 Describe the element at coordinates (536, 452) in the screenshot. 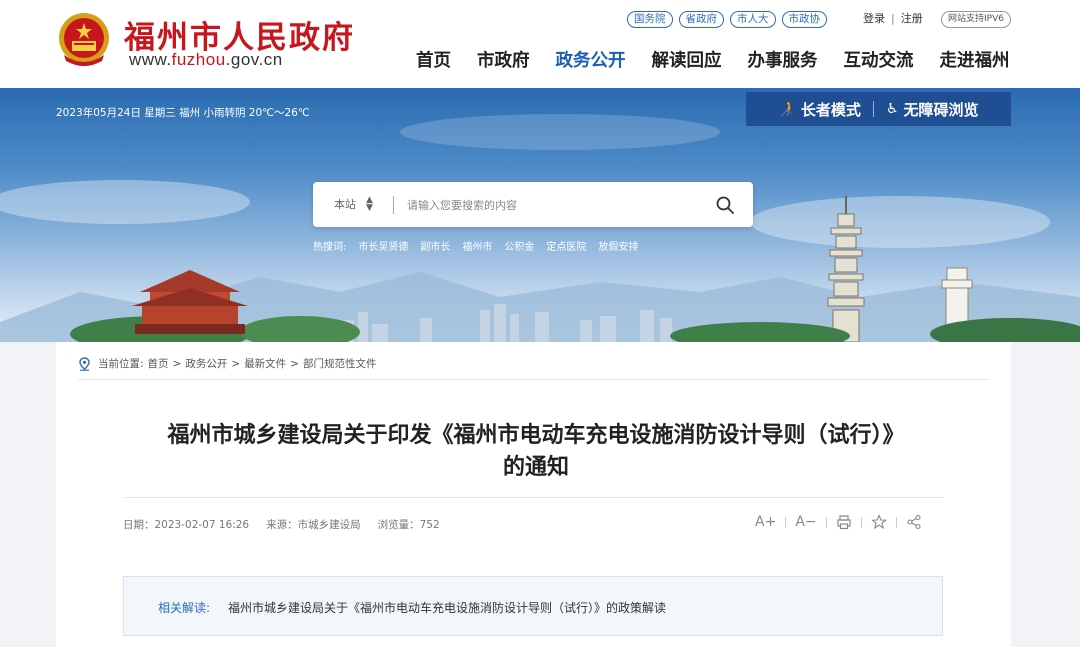

I see `article-title: 福州市城乡建设局关于印发《福州市电动车充电设施消防设计导则（试行）》 的通知` at that location.